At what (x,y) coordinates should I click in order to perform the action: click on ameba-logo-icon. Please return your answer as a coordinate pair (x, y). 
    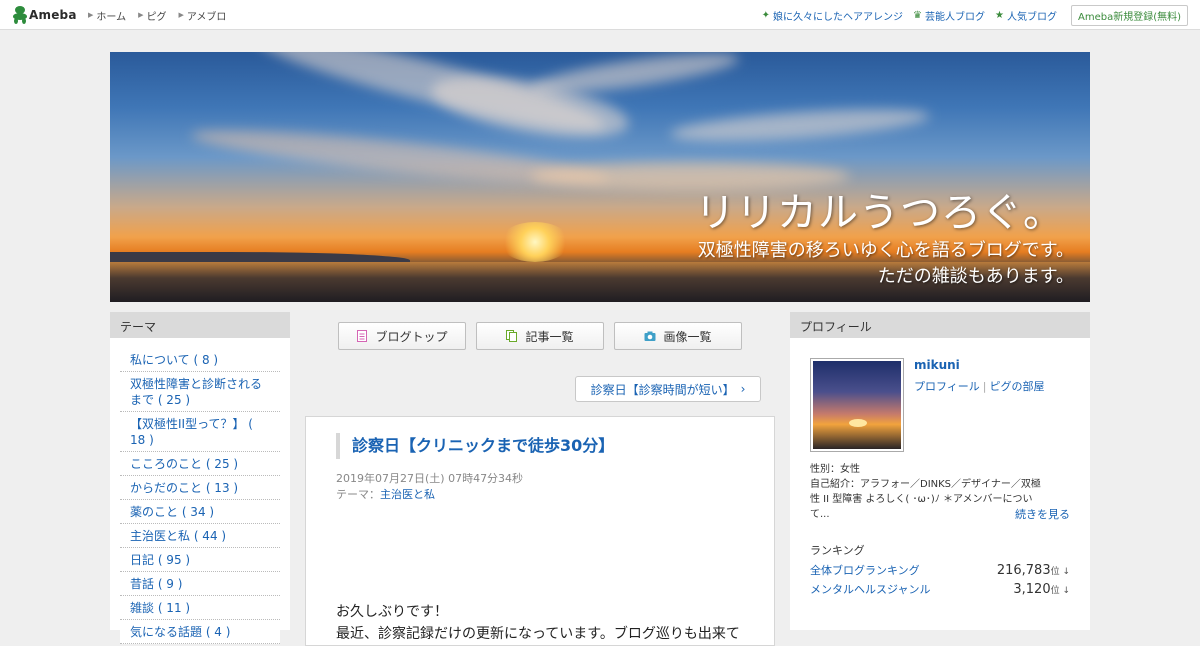
    Looking at the image, I should click on (20, 15).